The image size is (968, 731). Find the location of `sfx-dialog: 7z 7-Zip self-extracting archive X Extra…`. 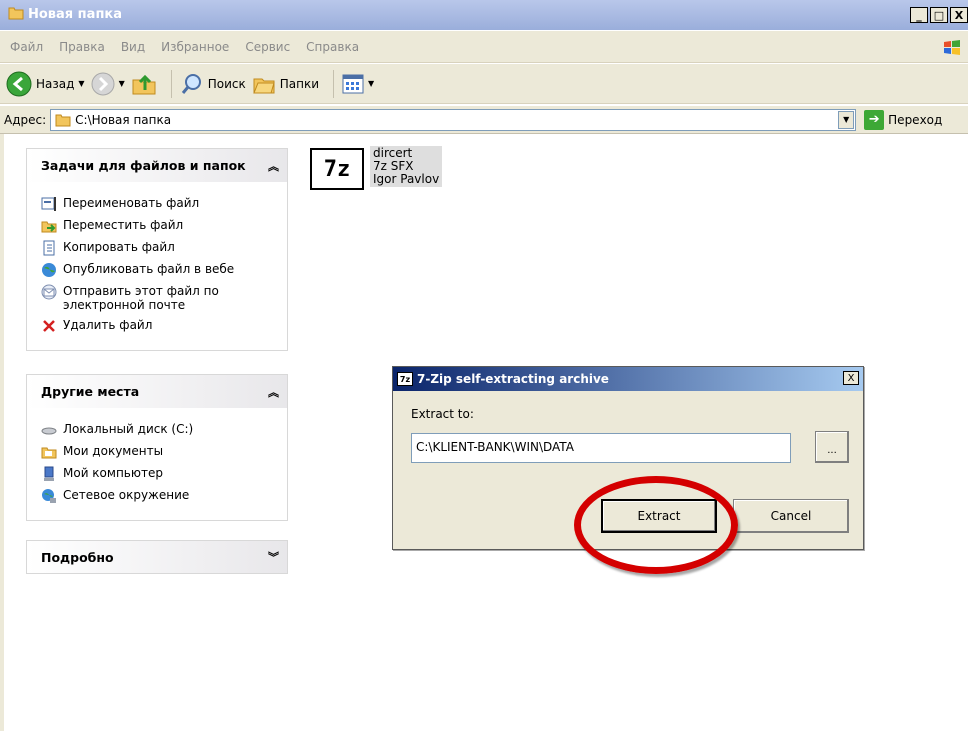

sfx-dialog: 7z 7-Zip self-extracting archive X Extra… is located at coordinates (628, 458).